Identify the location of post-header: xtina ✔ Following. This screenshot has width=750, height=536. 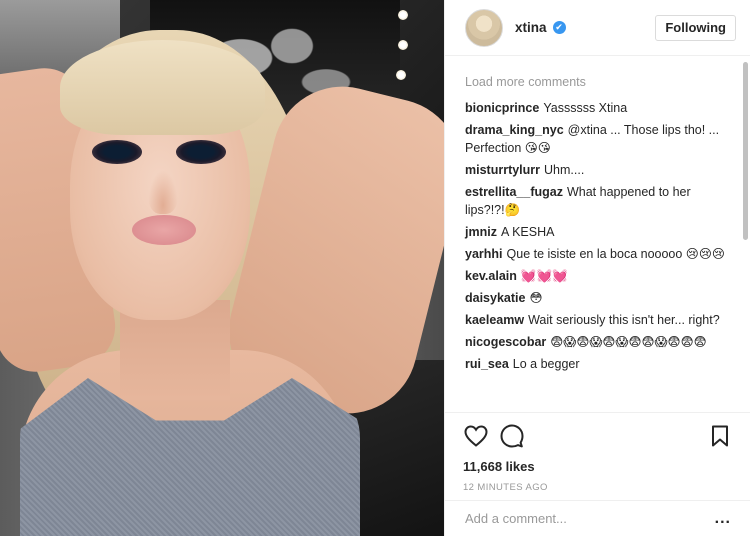
(597, 28).